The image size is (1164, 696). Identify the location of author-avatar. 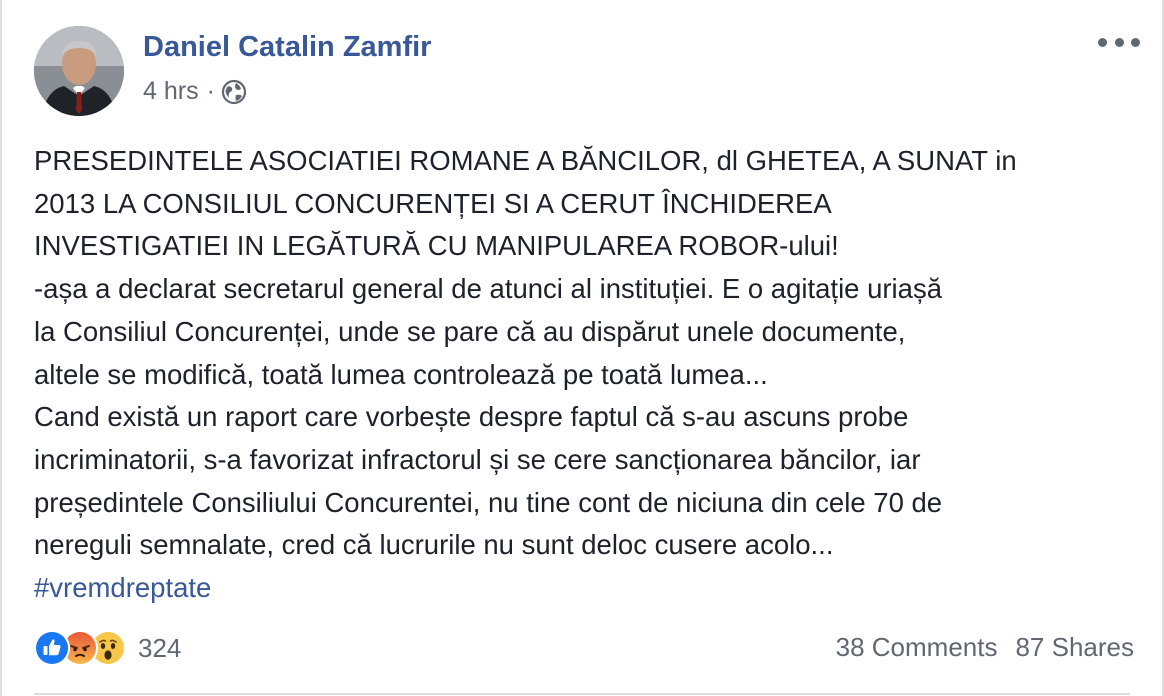
(79, 71).